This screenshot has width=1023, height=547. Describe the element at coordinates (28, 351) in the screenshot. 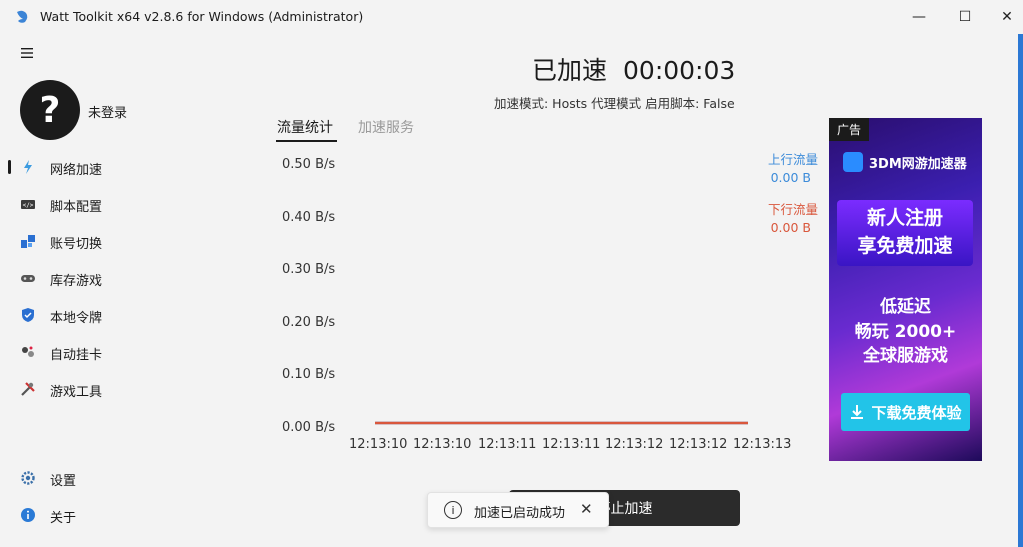

I see `auto-card-icon` at that location.